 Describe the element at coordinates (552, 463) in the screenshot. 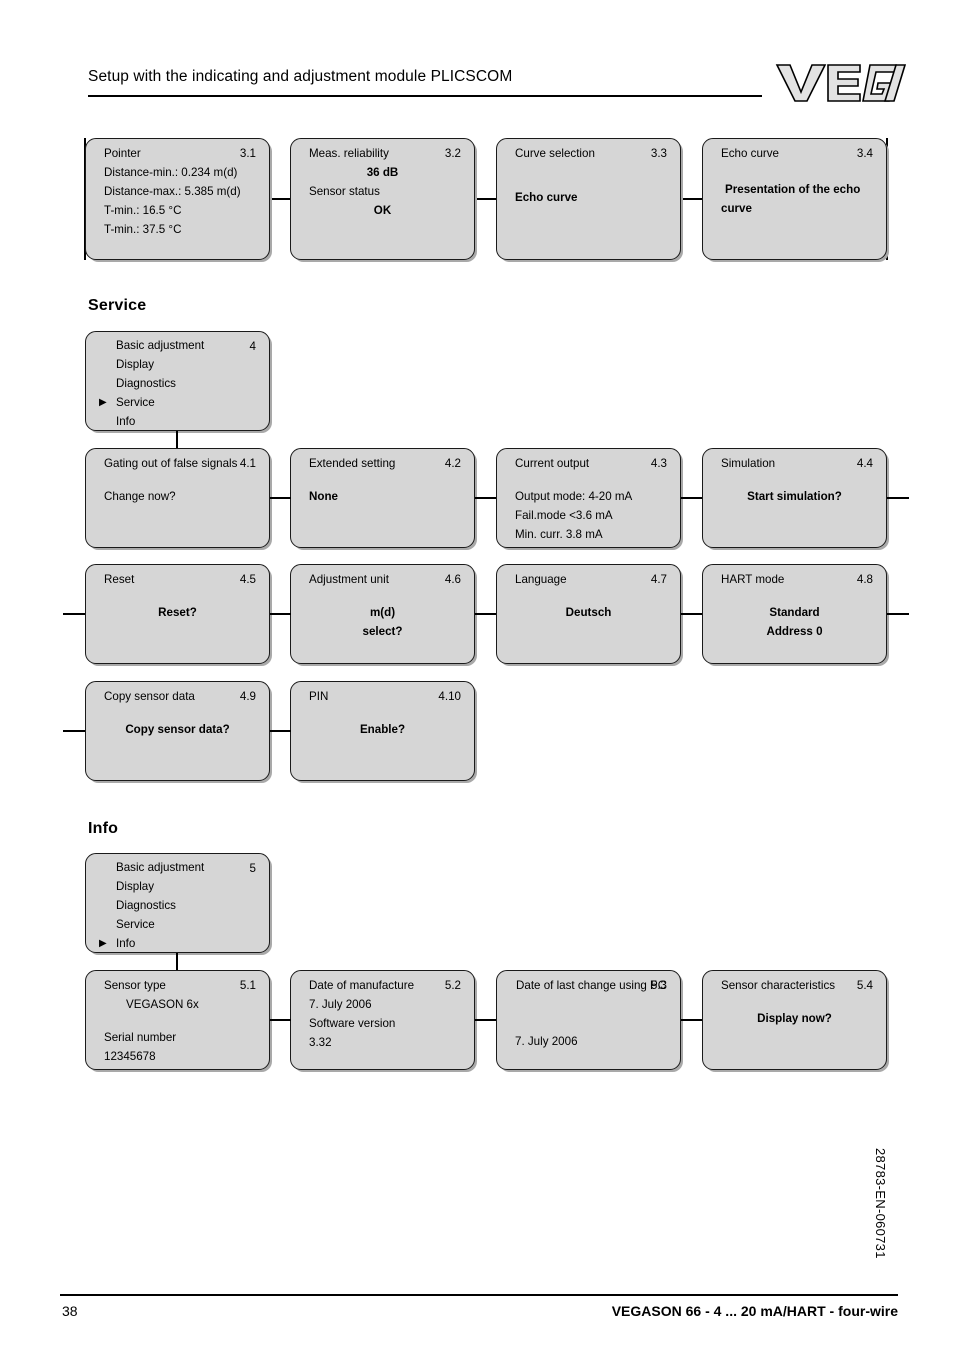

I see `box-title: Current output` at that location.